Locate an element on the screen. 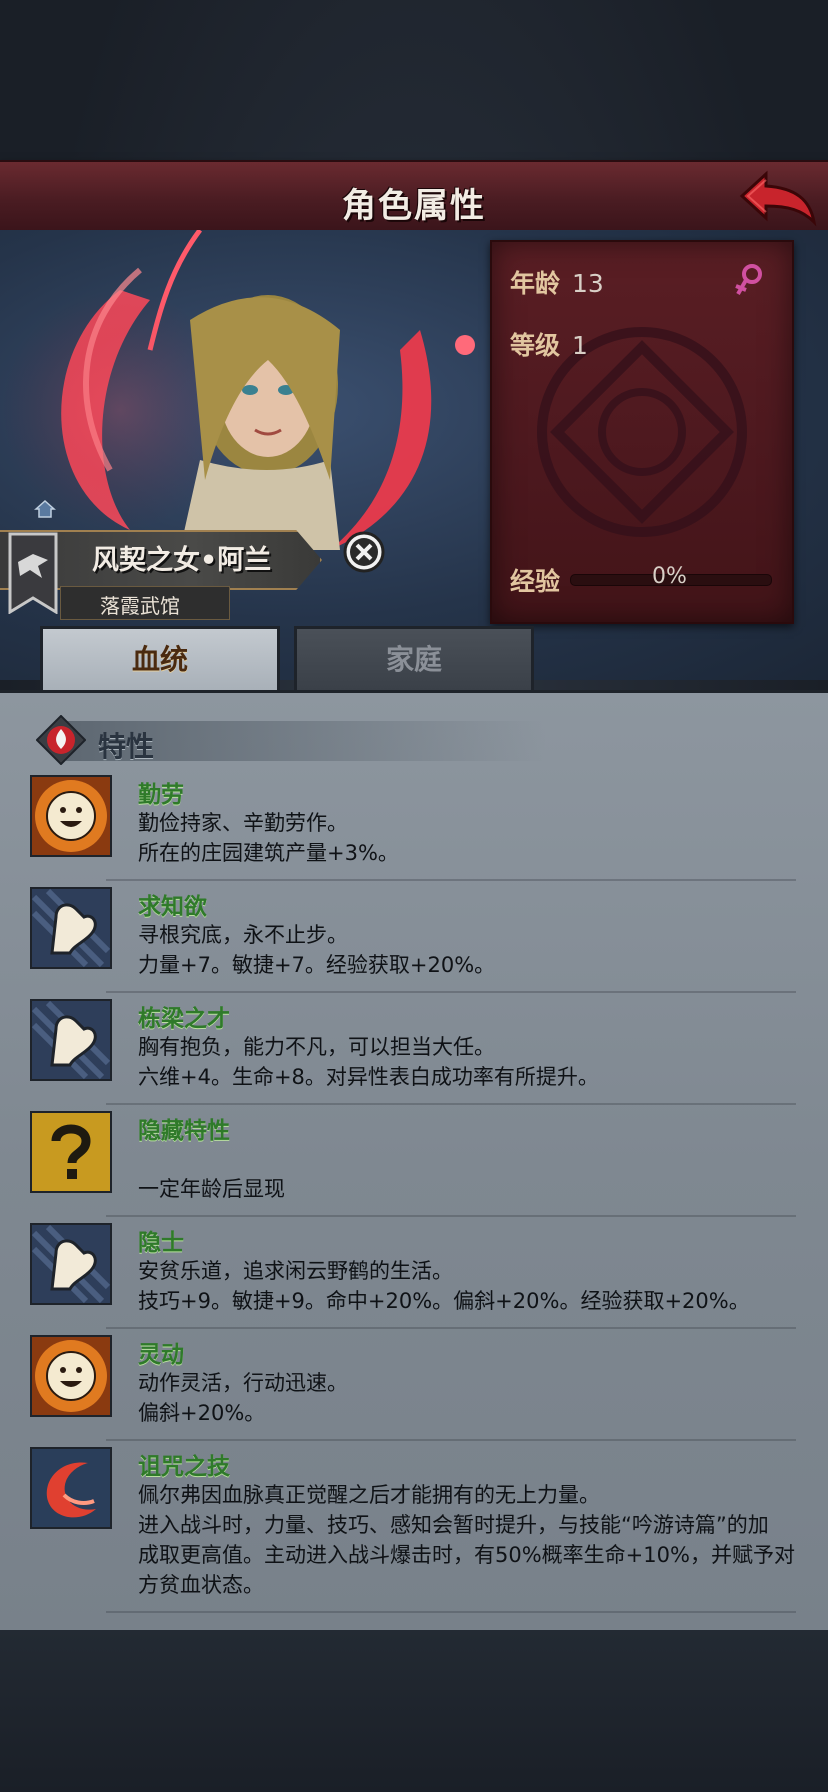  close-icon is located at coordinates (364, 552).